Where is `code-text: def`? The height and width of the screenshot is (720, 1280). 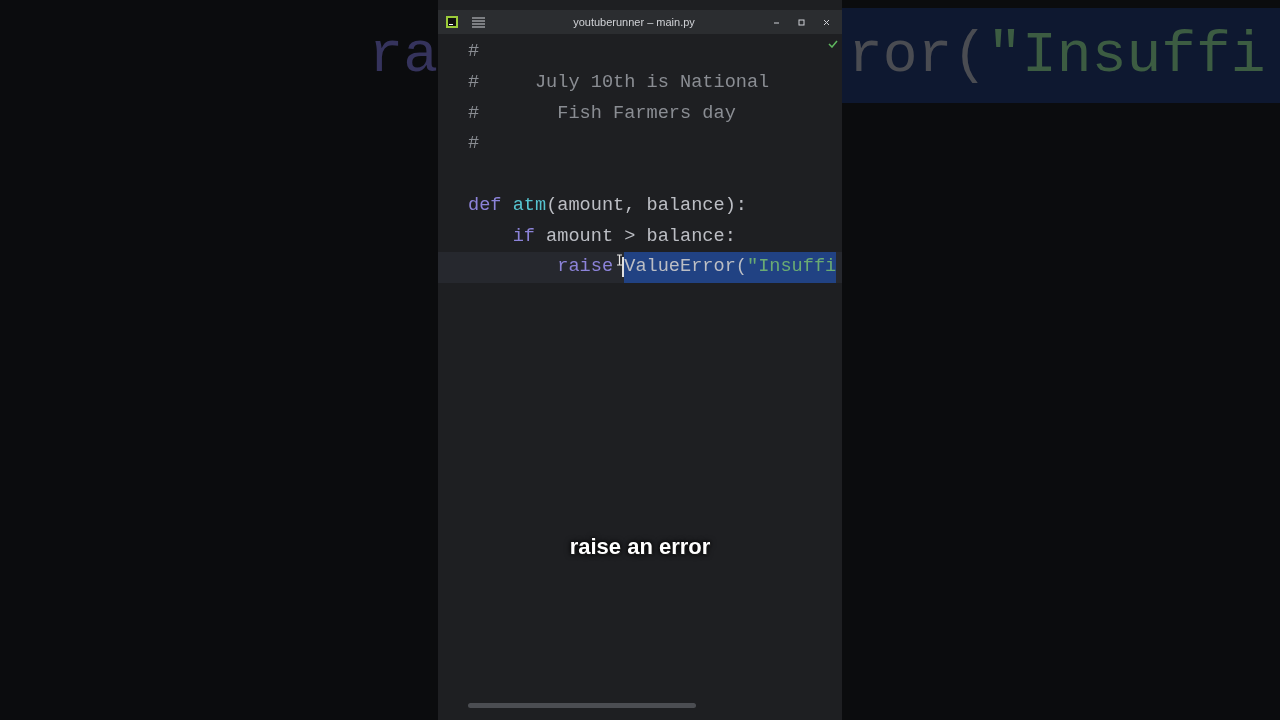 code-text: def is located at coordinates (485, 205).